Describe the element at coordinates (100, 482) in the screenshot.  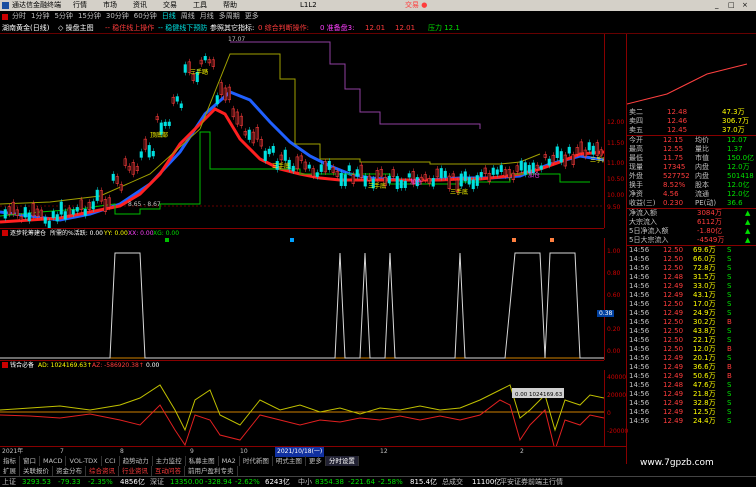
I see `sh-pct: -2.35%` at that location.